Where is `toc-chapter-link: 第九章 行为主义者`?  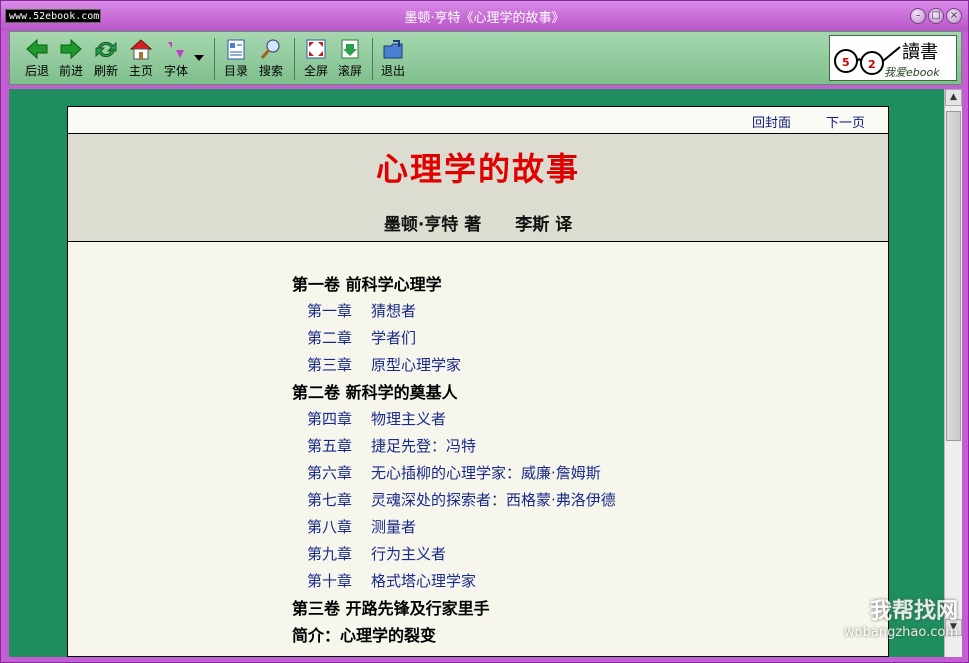 toc-chapter-link: 第九章 行为主义者 is located at coordinates (454, 554).